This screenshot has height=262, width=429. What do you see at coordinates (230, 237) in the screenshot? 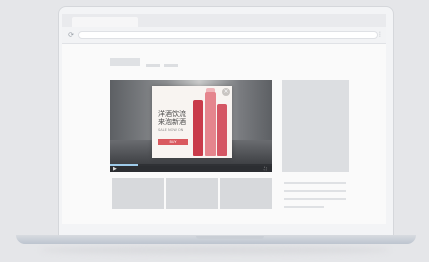
I see `laptop-notch` at bounding box center [230, 237].